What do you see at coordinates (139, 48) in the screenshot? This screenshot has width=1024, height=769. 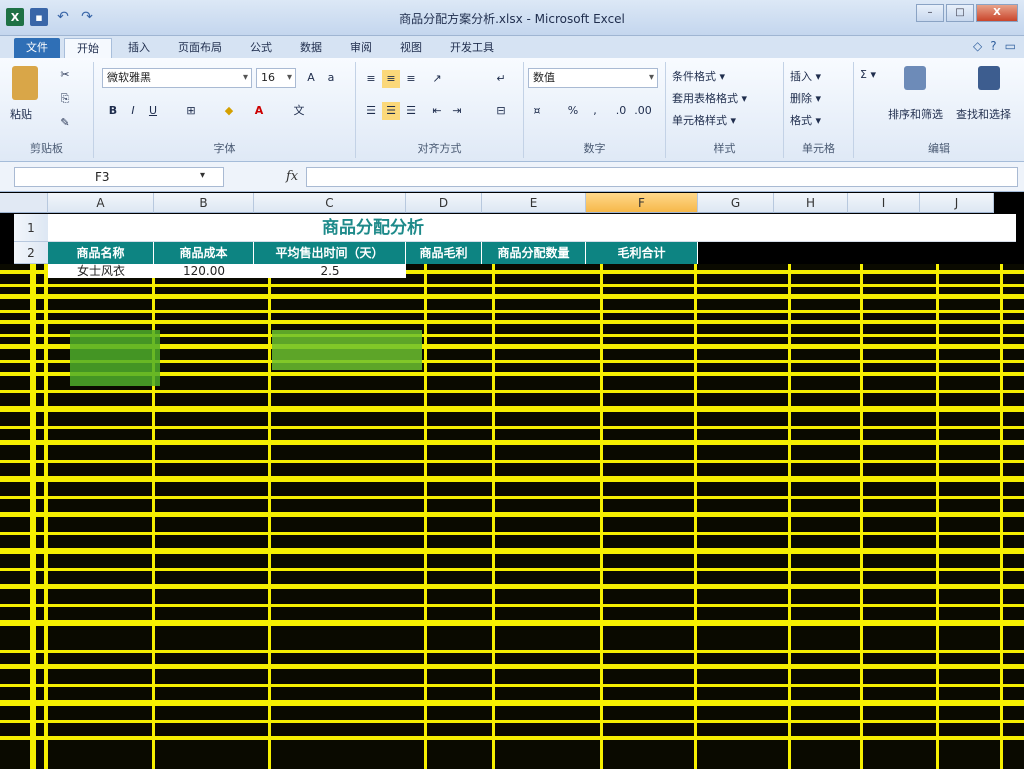 I see `tab-insert: 插入` at bounding box center [139, 48].